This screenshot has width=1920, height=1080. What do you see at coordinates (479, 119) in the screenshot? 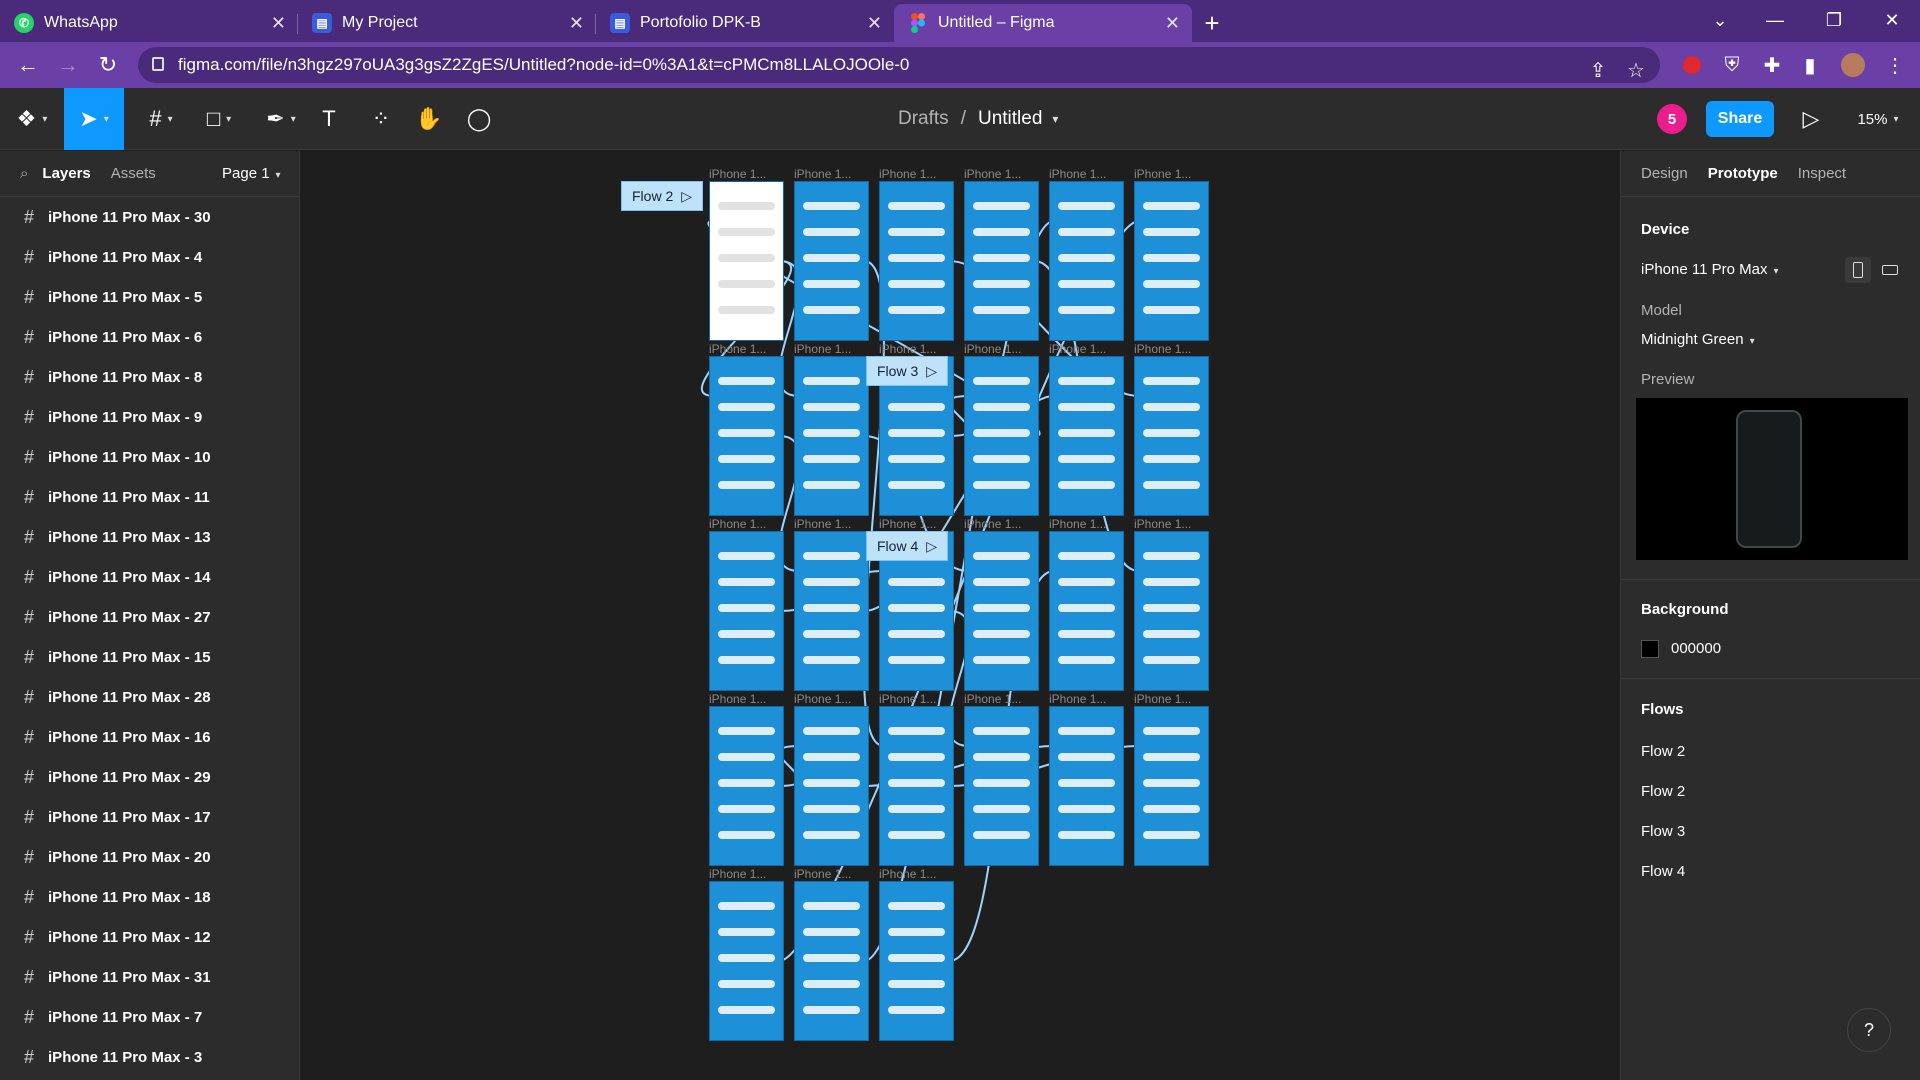
I see `comment-tool-icon: ◯` at bounding box center [479, 119].